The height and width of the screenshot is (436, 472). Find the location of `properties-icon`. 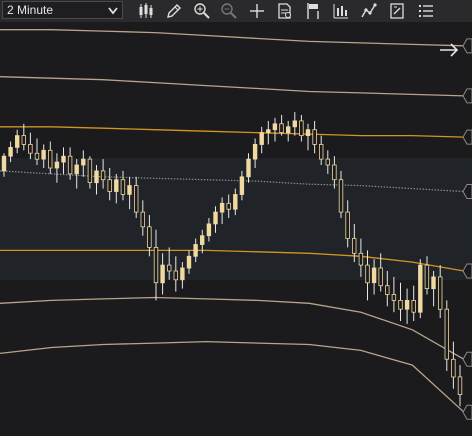

properties-icon is located at coordinates (397, 11).